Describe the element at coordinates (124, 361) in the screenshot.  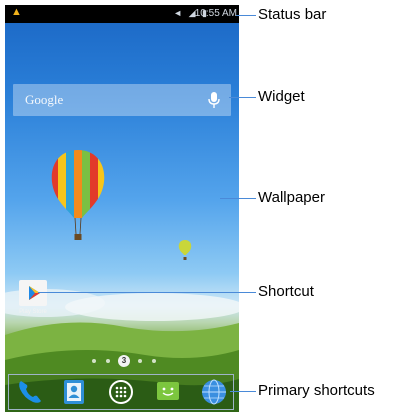
I see `current-page-dot: 3` at that location.